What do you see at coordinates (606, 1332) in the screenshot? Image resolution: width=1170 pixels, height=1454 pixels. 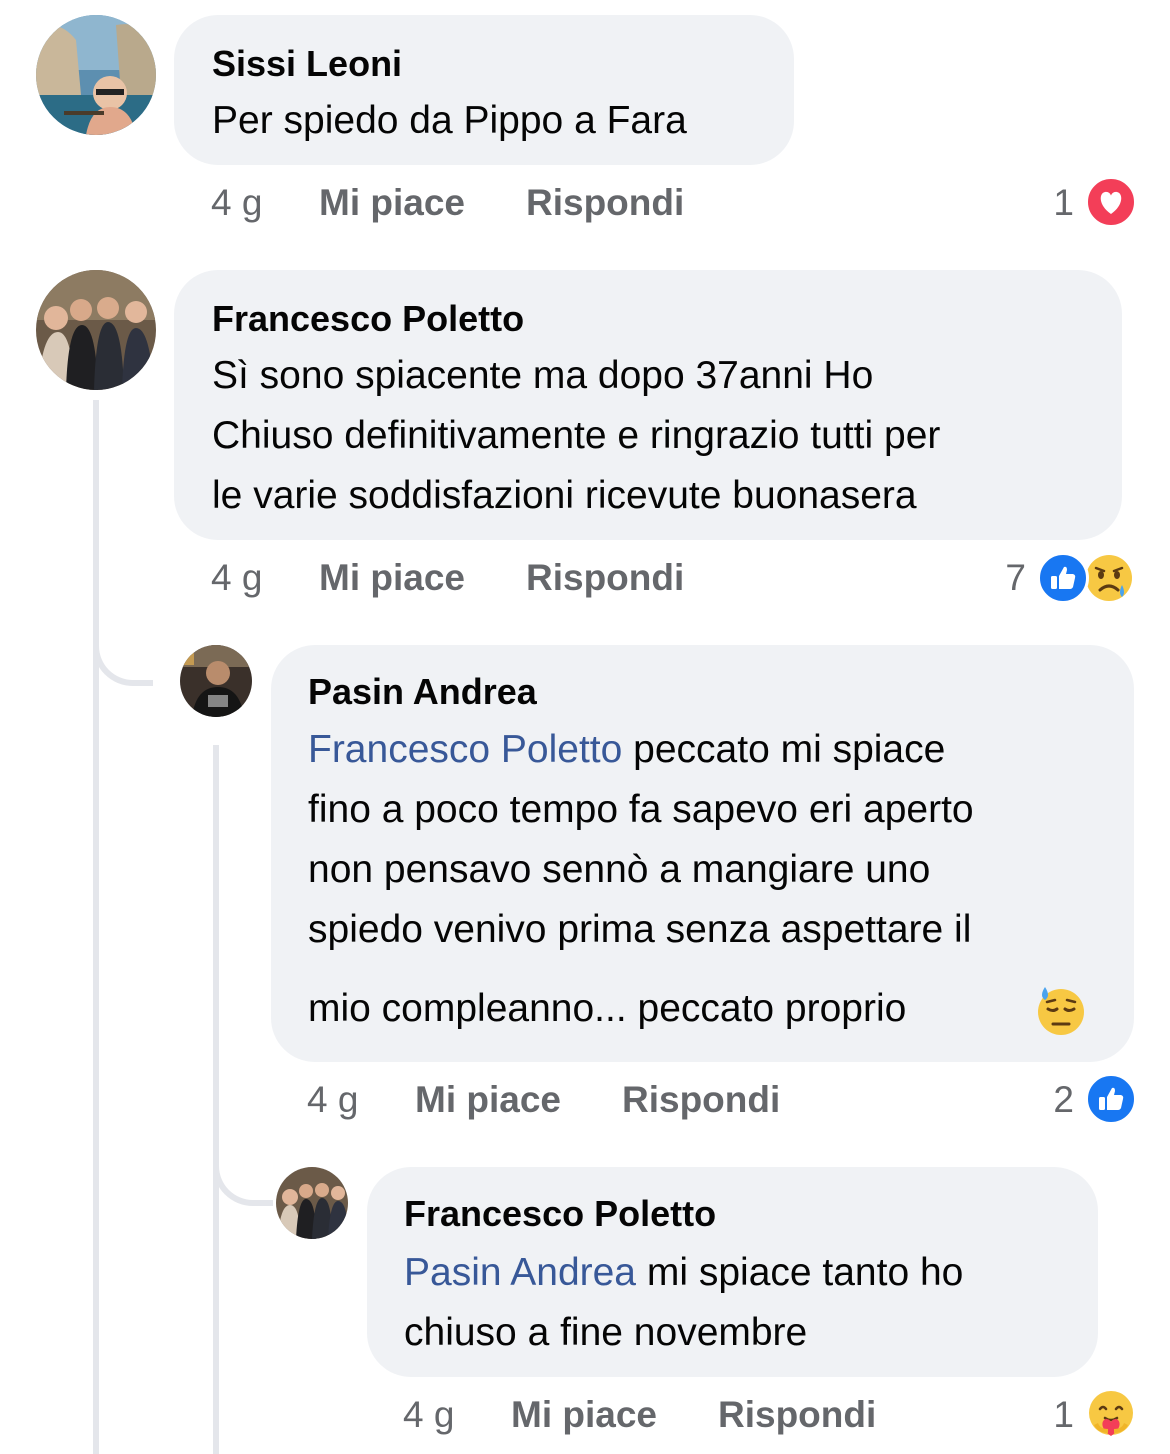 I see `comment-text-line: chiuso a fine novembre` at bounding box center [606, 1332].